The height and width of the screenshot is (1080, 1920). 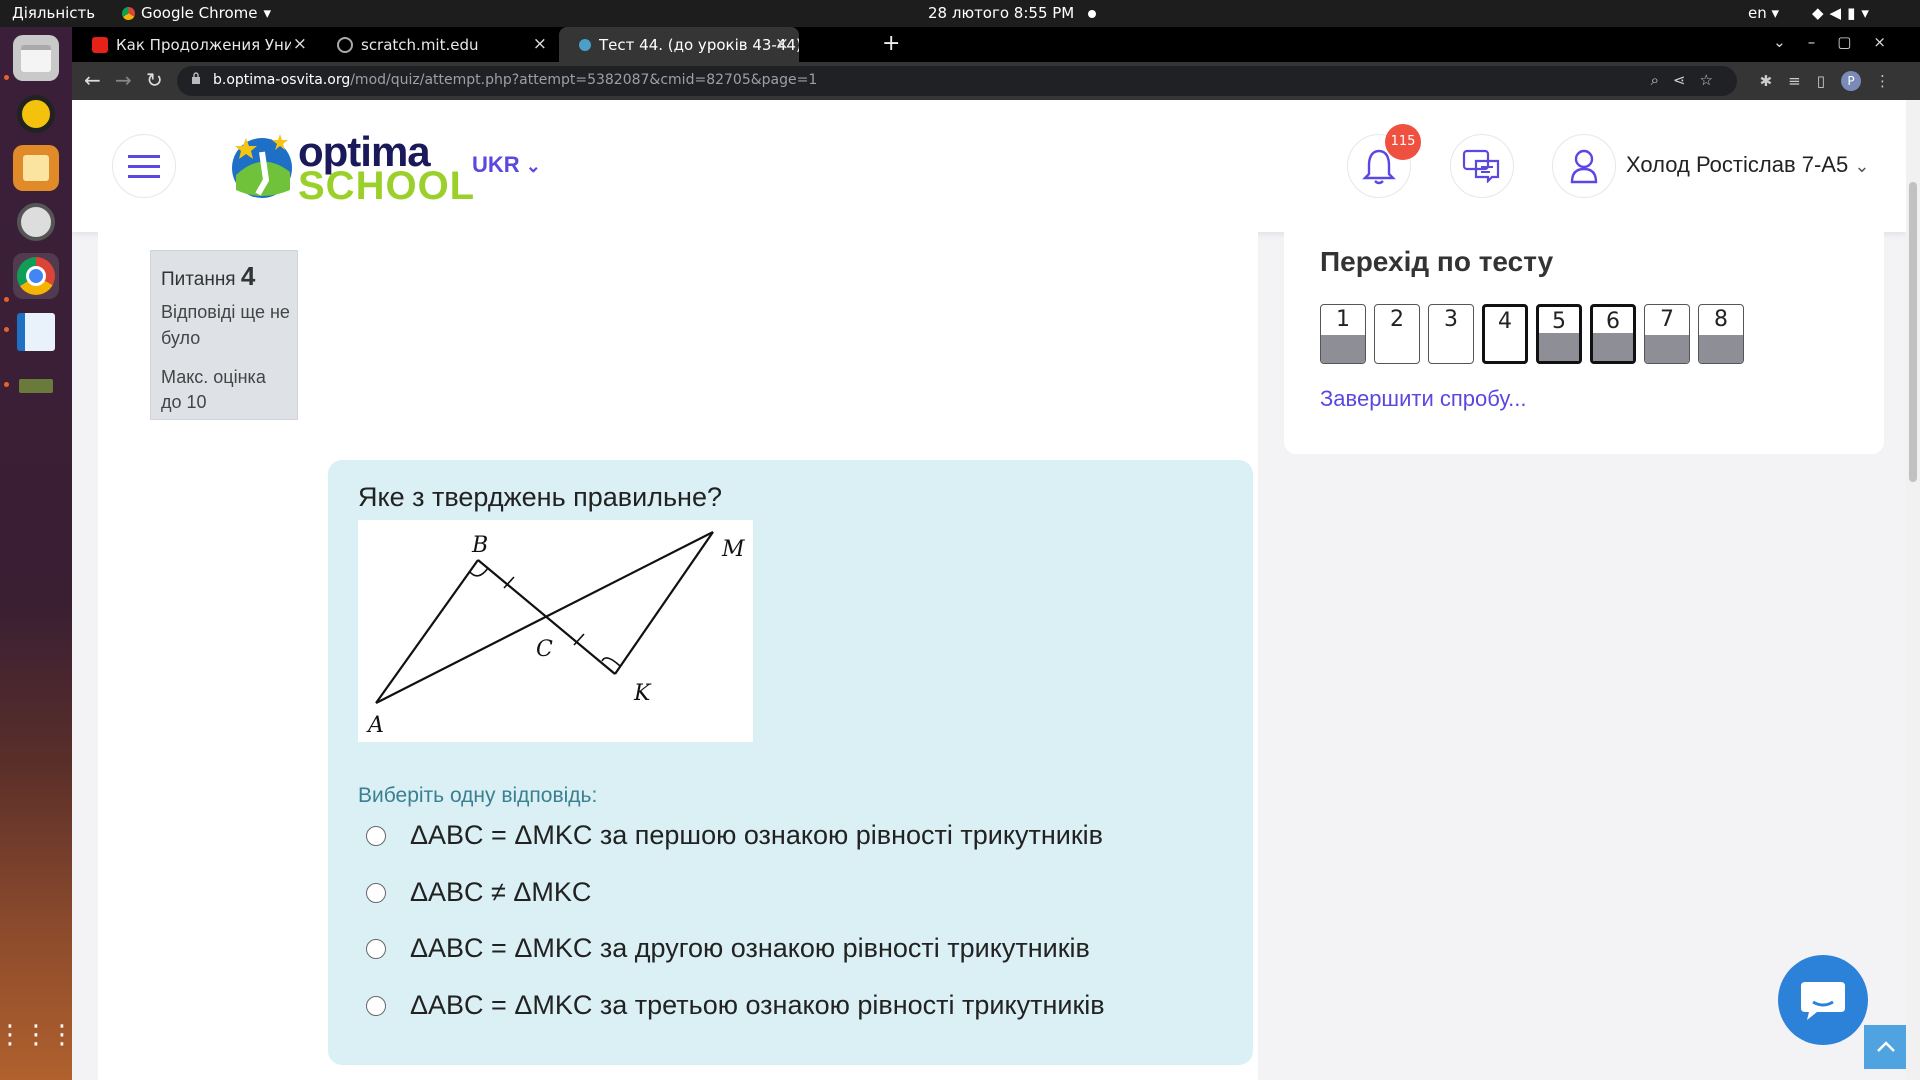 I want to click on quiz-nav-button-6: 6, so click(x=1613, y=334).